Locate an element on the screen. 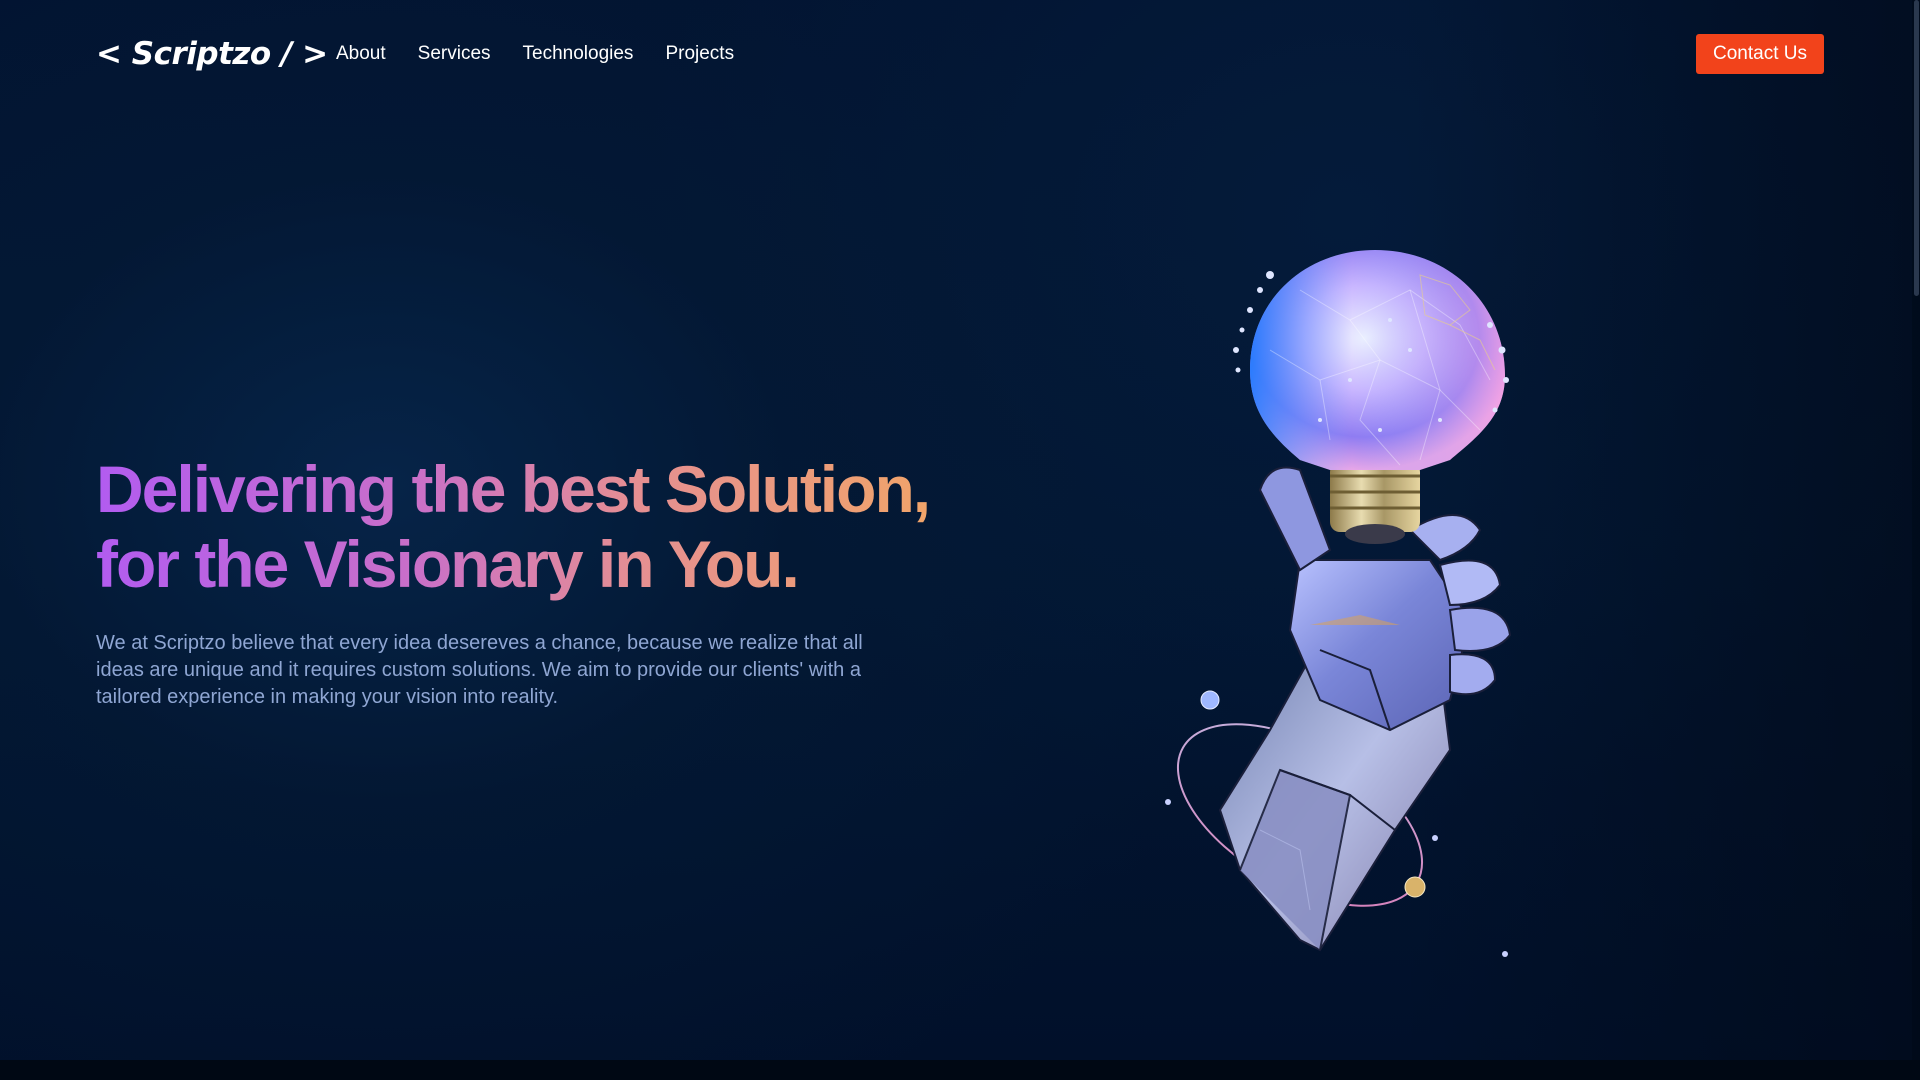  brand-logo: < Scriptzo / > is located at coordinates (212, 54).